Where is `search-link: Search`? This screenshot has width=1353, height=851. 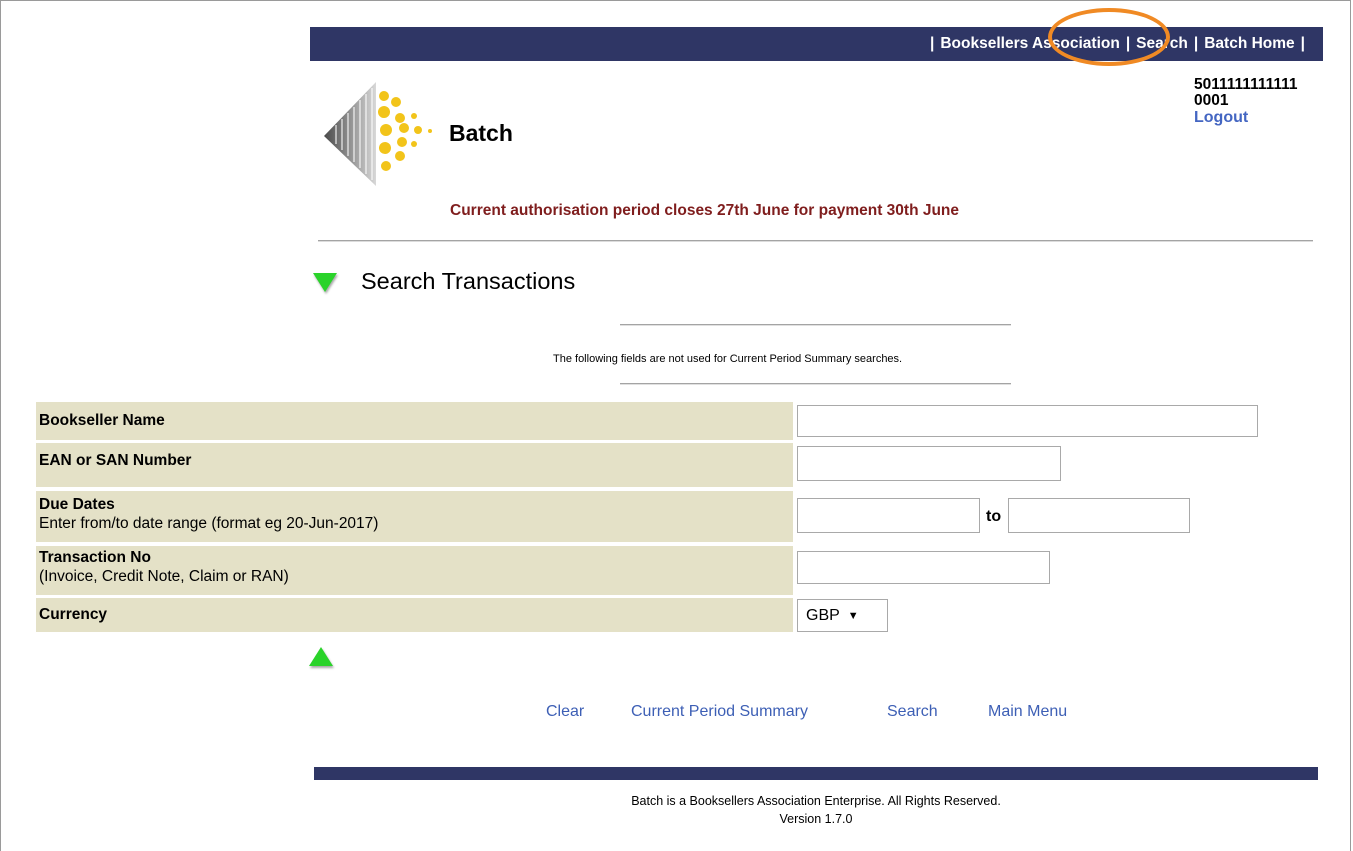
search-link: Search is located at coordinates (912, 712).